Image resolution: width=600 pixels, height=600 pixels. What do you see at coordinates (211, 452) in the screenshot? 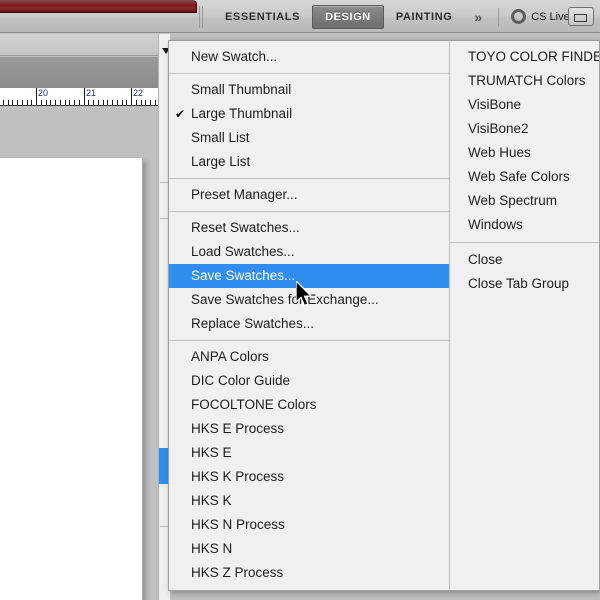
I see `menu-item-label: HKS E` at bounding box center [211, 452].